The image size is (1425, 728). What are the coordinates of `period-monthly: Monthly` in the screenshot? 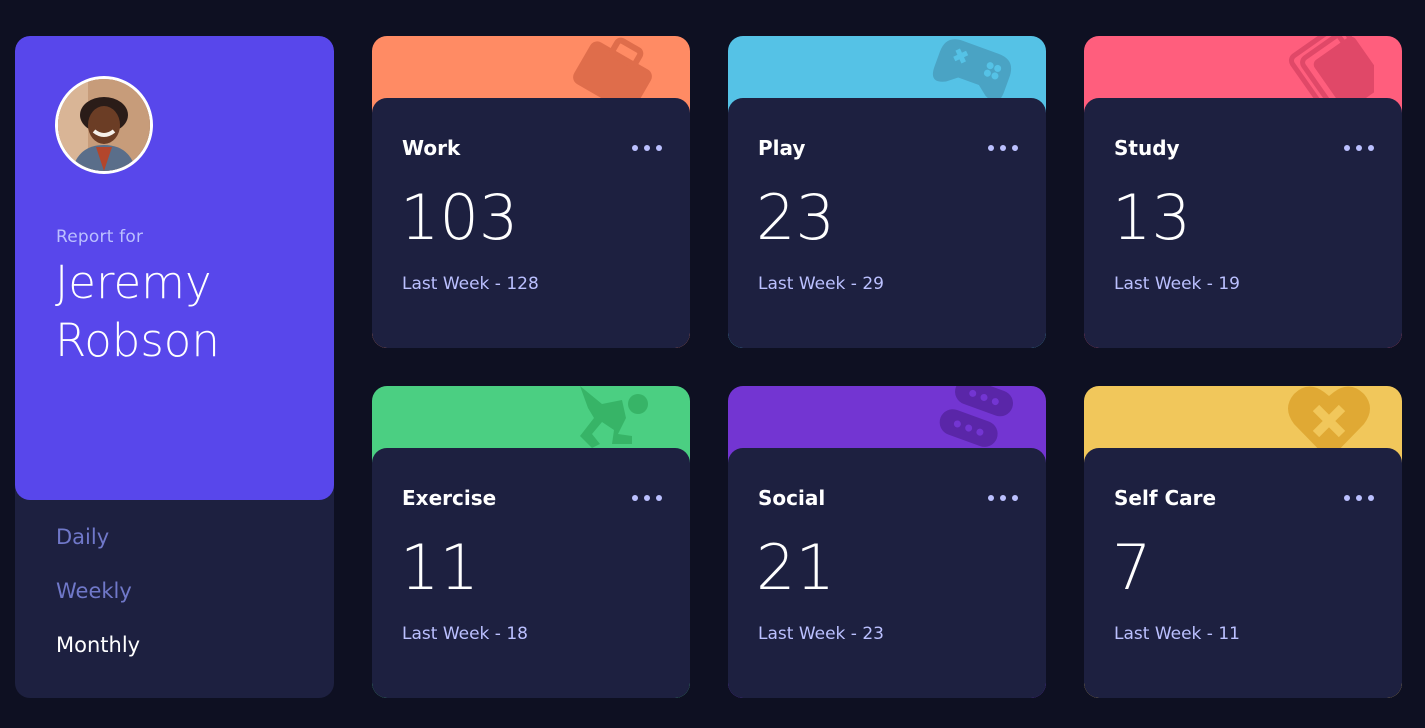 It's located at (98, 657).